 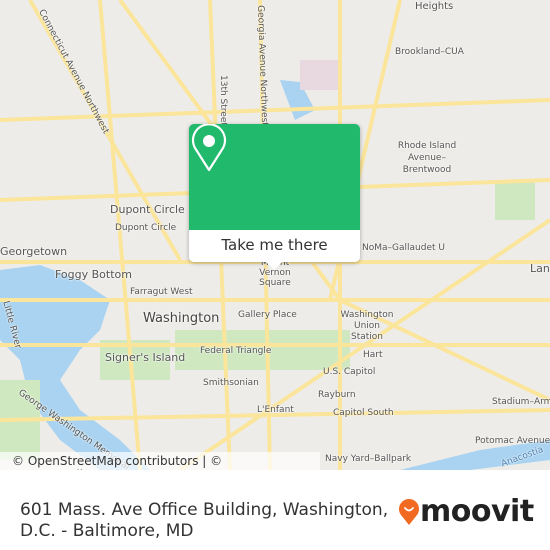 I want to click on map-label: Gallery Place, so click(x=267, y=315).